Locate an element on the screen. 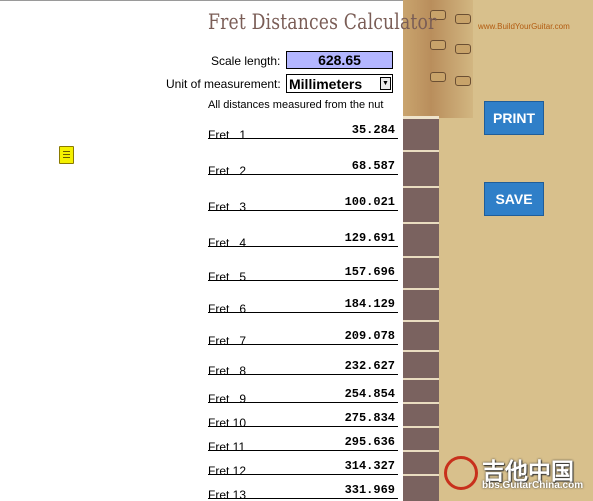 The width and height of the screenshot is (593, 501). fret-distance-value: 129.691 is located at coordinates (369, 238).